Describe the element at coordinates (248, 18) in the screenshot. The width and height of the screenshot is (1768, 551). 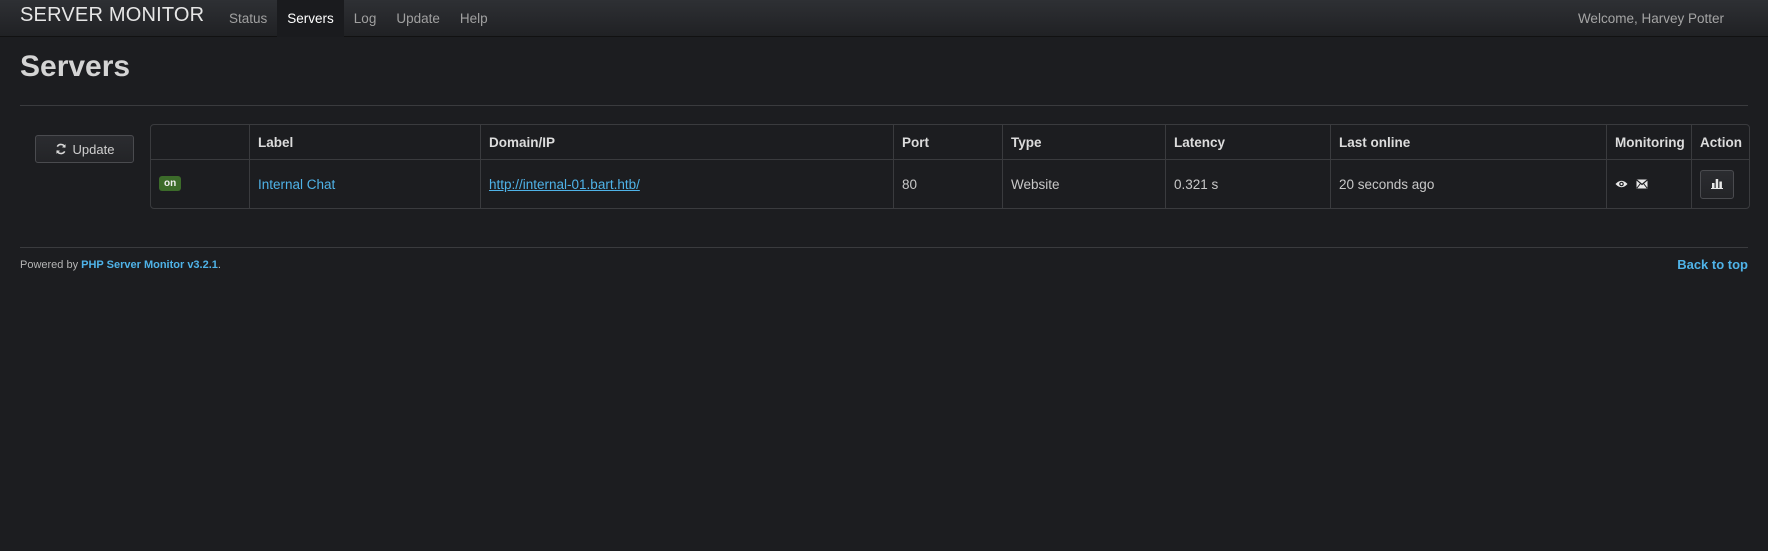
I see `nav-item-status: Status` at that location.